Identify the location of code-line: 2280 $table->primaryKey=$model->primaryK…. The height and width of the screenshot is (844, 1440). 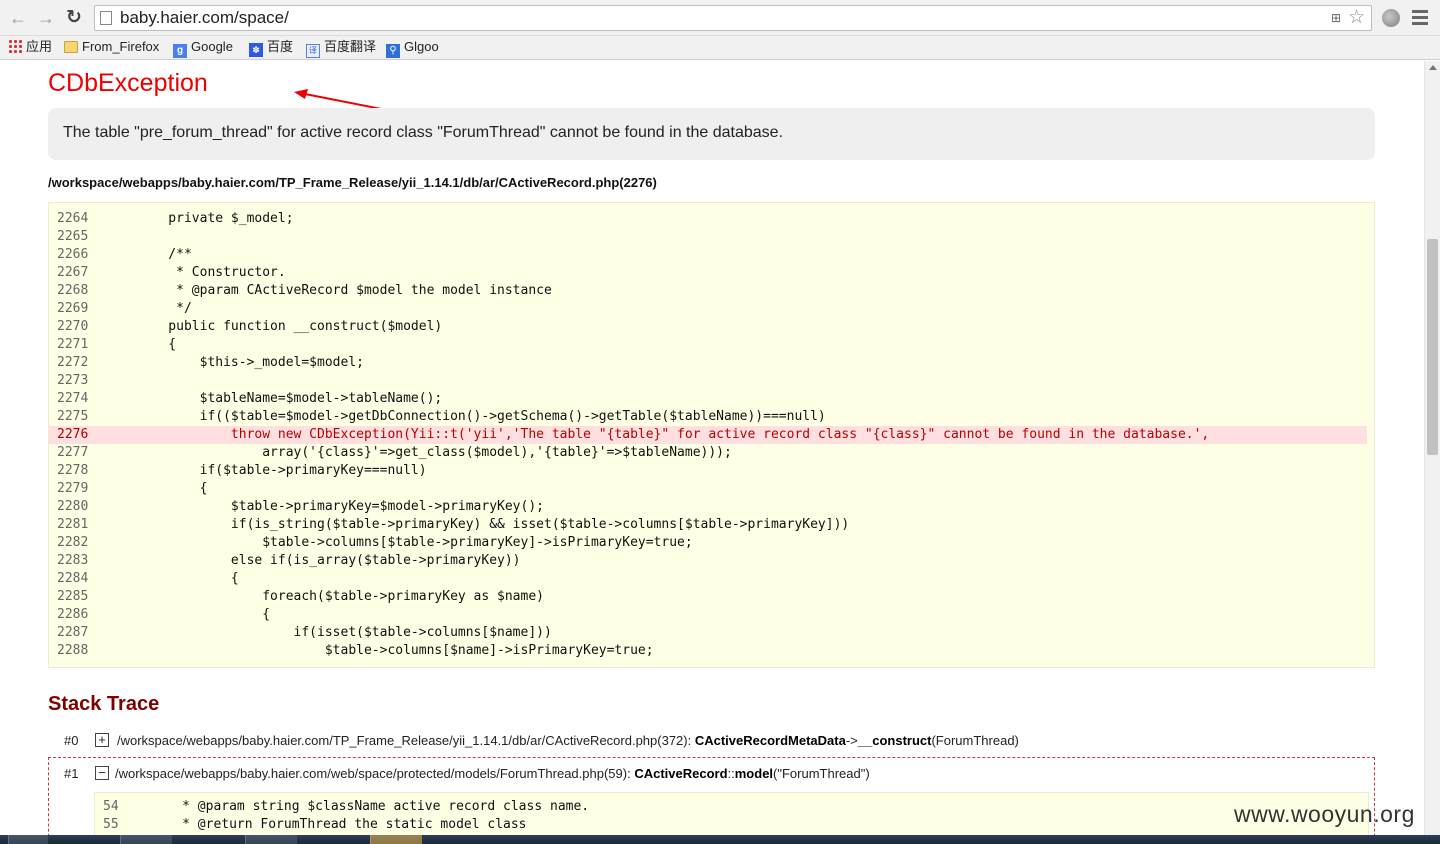
(708, 507).